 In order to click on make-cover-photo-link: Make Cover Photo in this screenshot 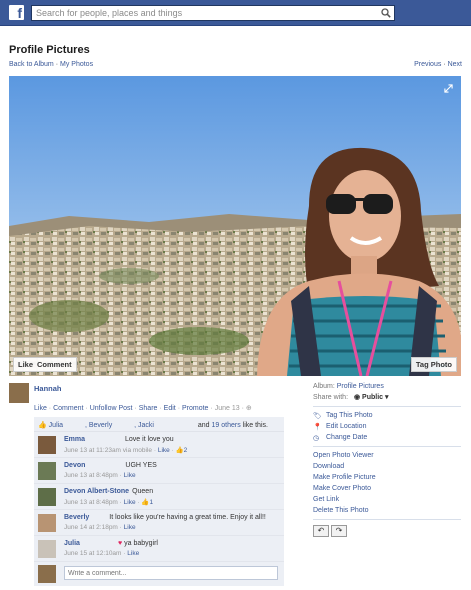, I will do `click(387, 488)`.